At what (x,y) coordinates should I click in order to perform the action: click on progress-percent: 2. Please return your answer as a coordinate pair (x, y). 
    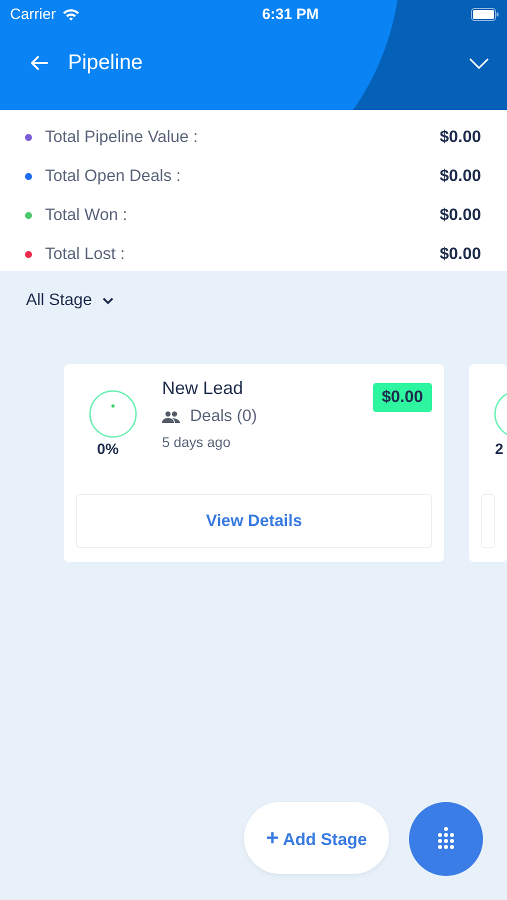
    Looking at the image, I should click on (499, 449).